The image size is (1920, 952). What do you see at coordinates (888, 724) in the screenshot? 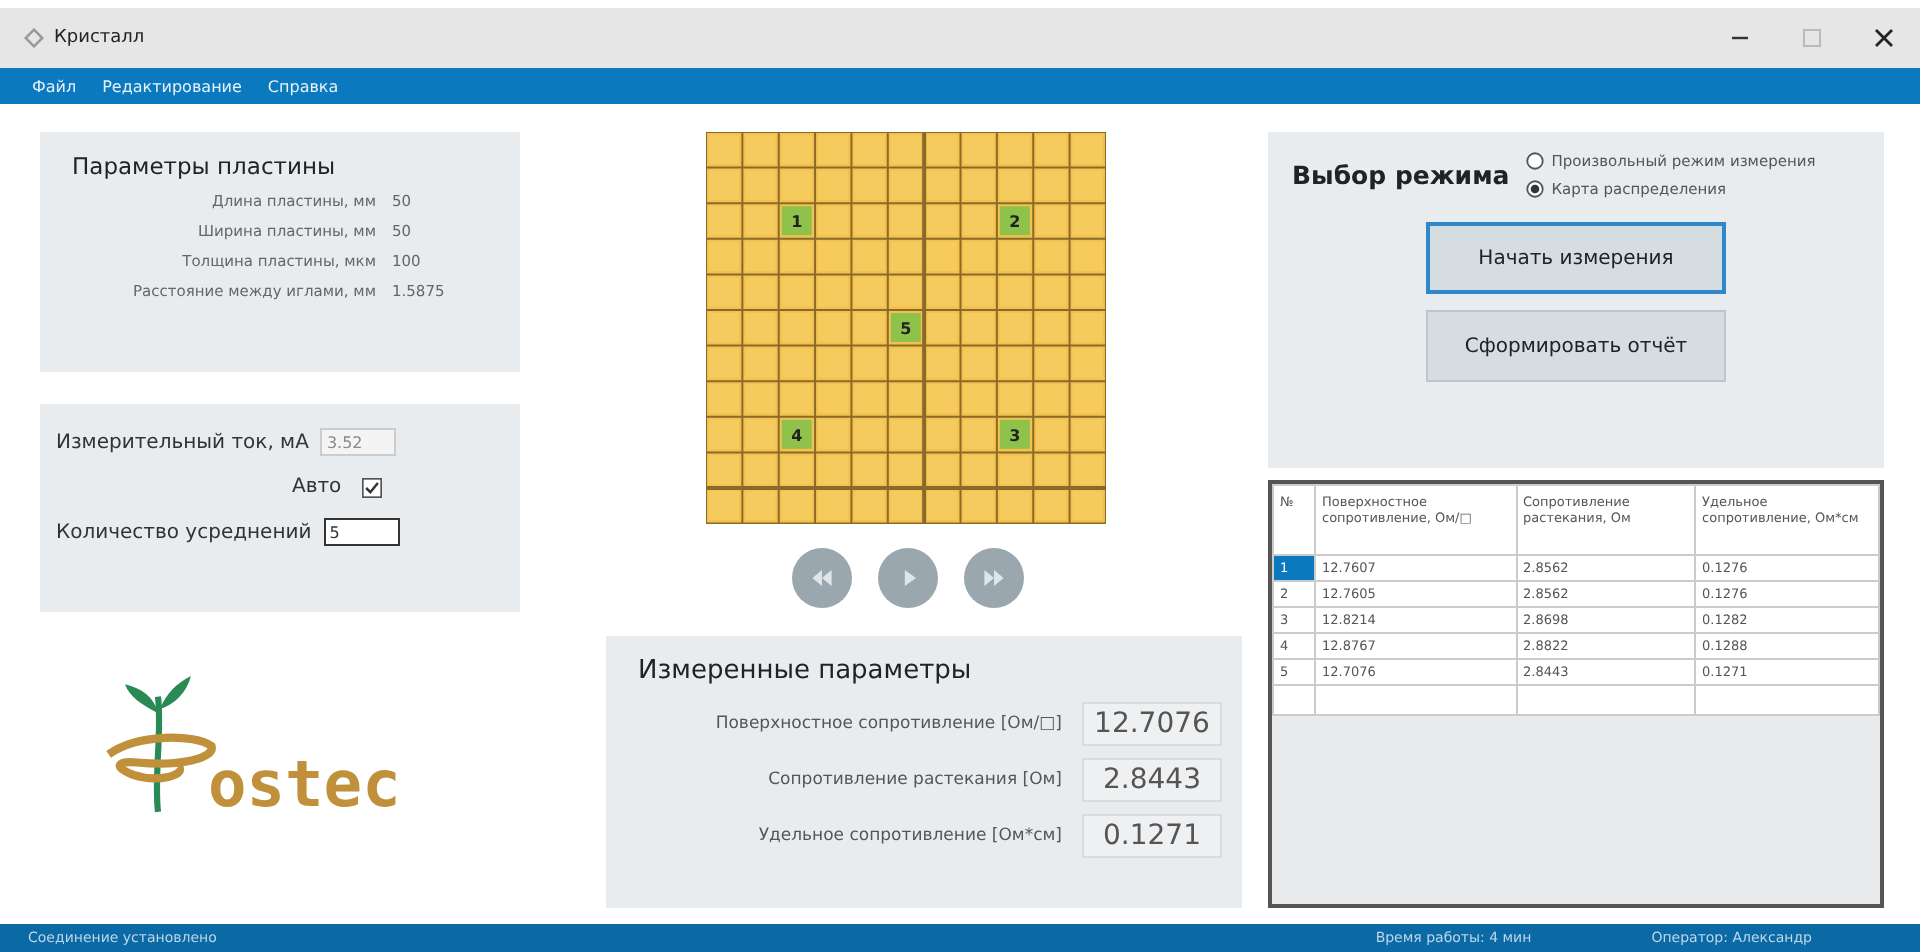
I see `parameter-label: Поверхностное сопротивление [Ом/□]` at bounding box center [888, 724].